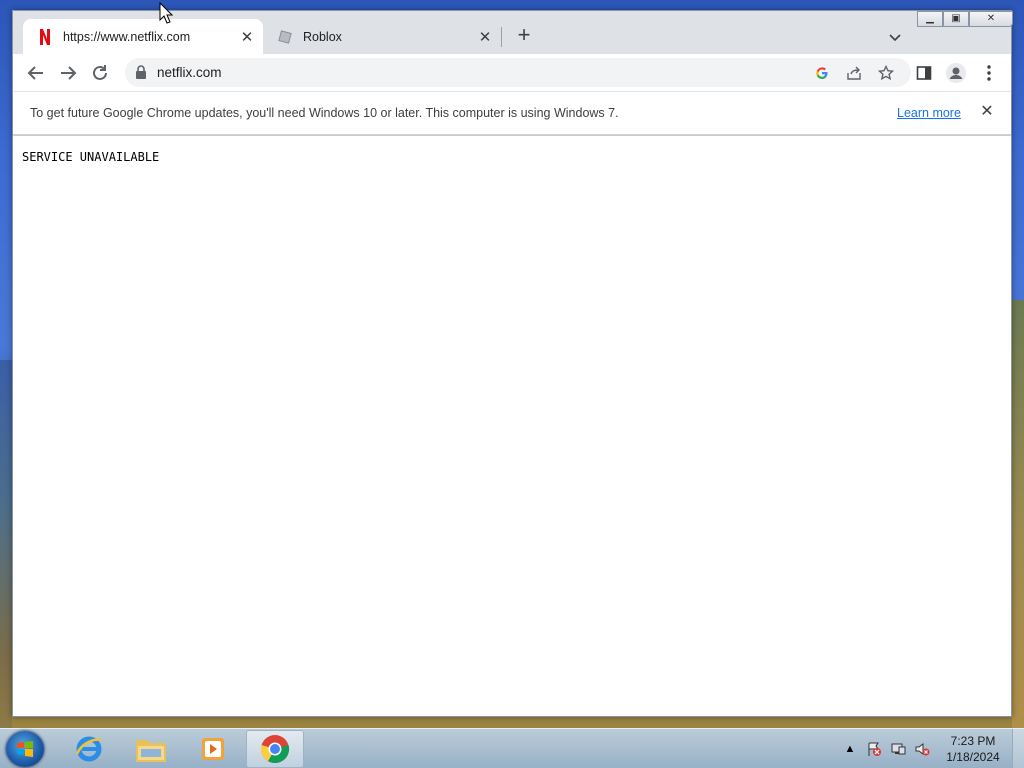 This screenshot has width=1024, height=768. What do you see at coordinates (989, 73) in the screenshot?
I see `menu-kebab-icon` at bounding box center [989, 73].